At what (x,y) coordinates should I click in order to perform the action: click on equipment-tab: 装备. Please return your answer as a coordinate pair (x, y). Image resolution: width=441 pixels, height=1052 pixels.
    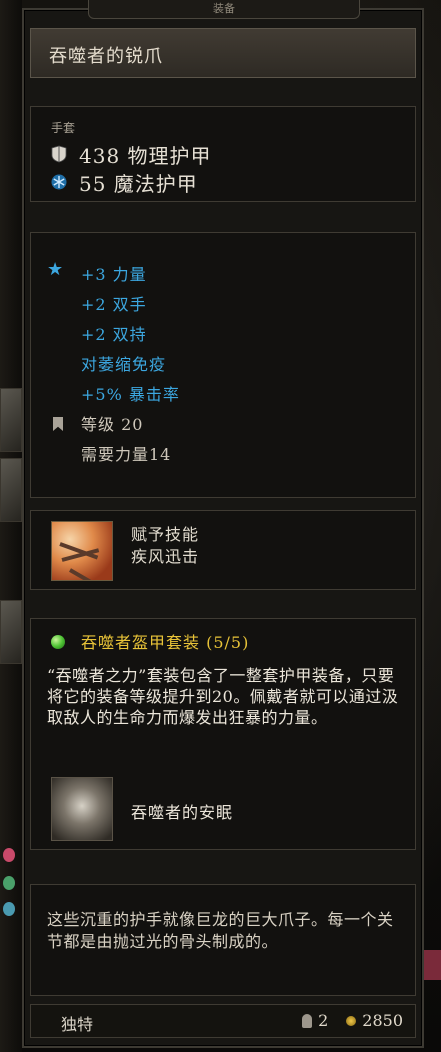
    Looking at the image, I should click on (224, 9).